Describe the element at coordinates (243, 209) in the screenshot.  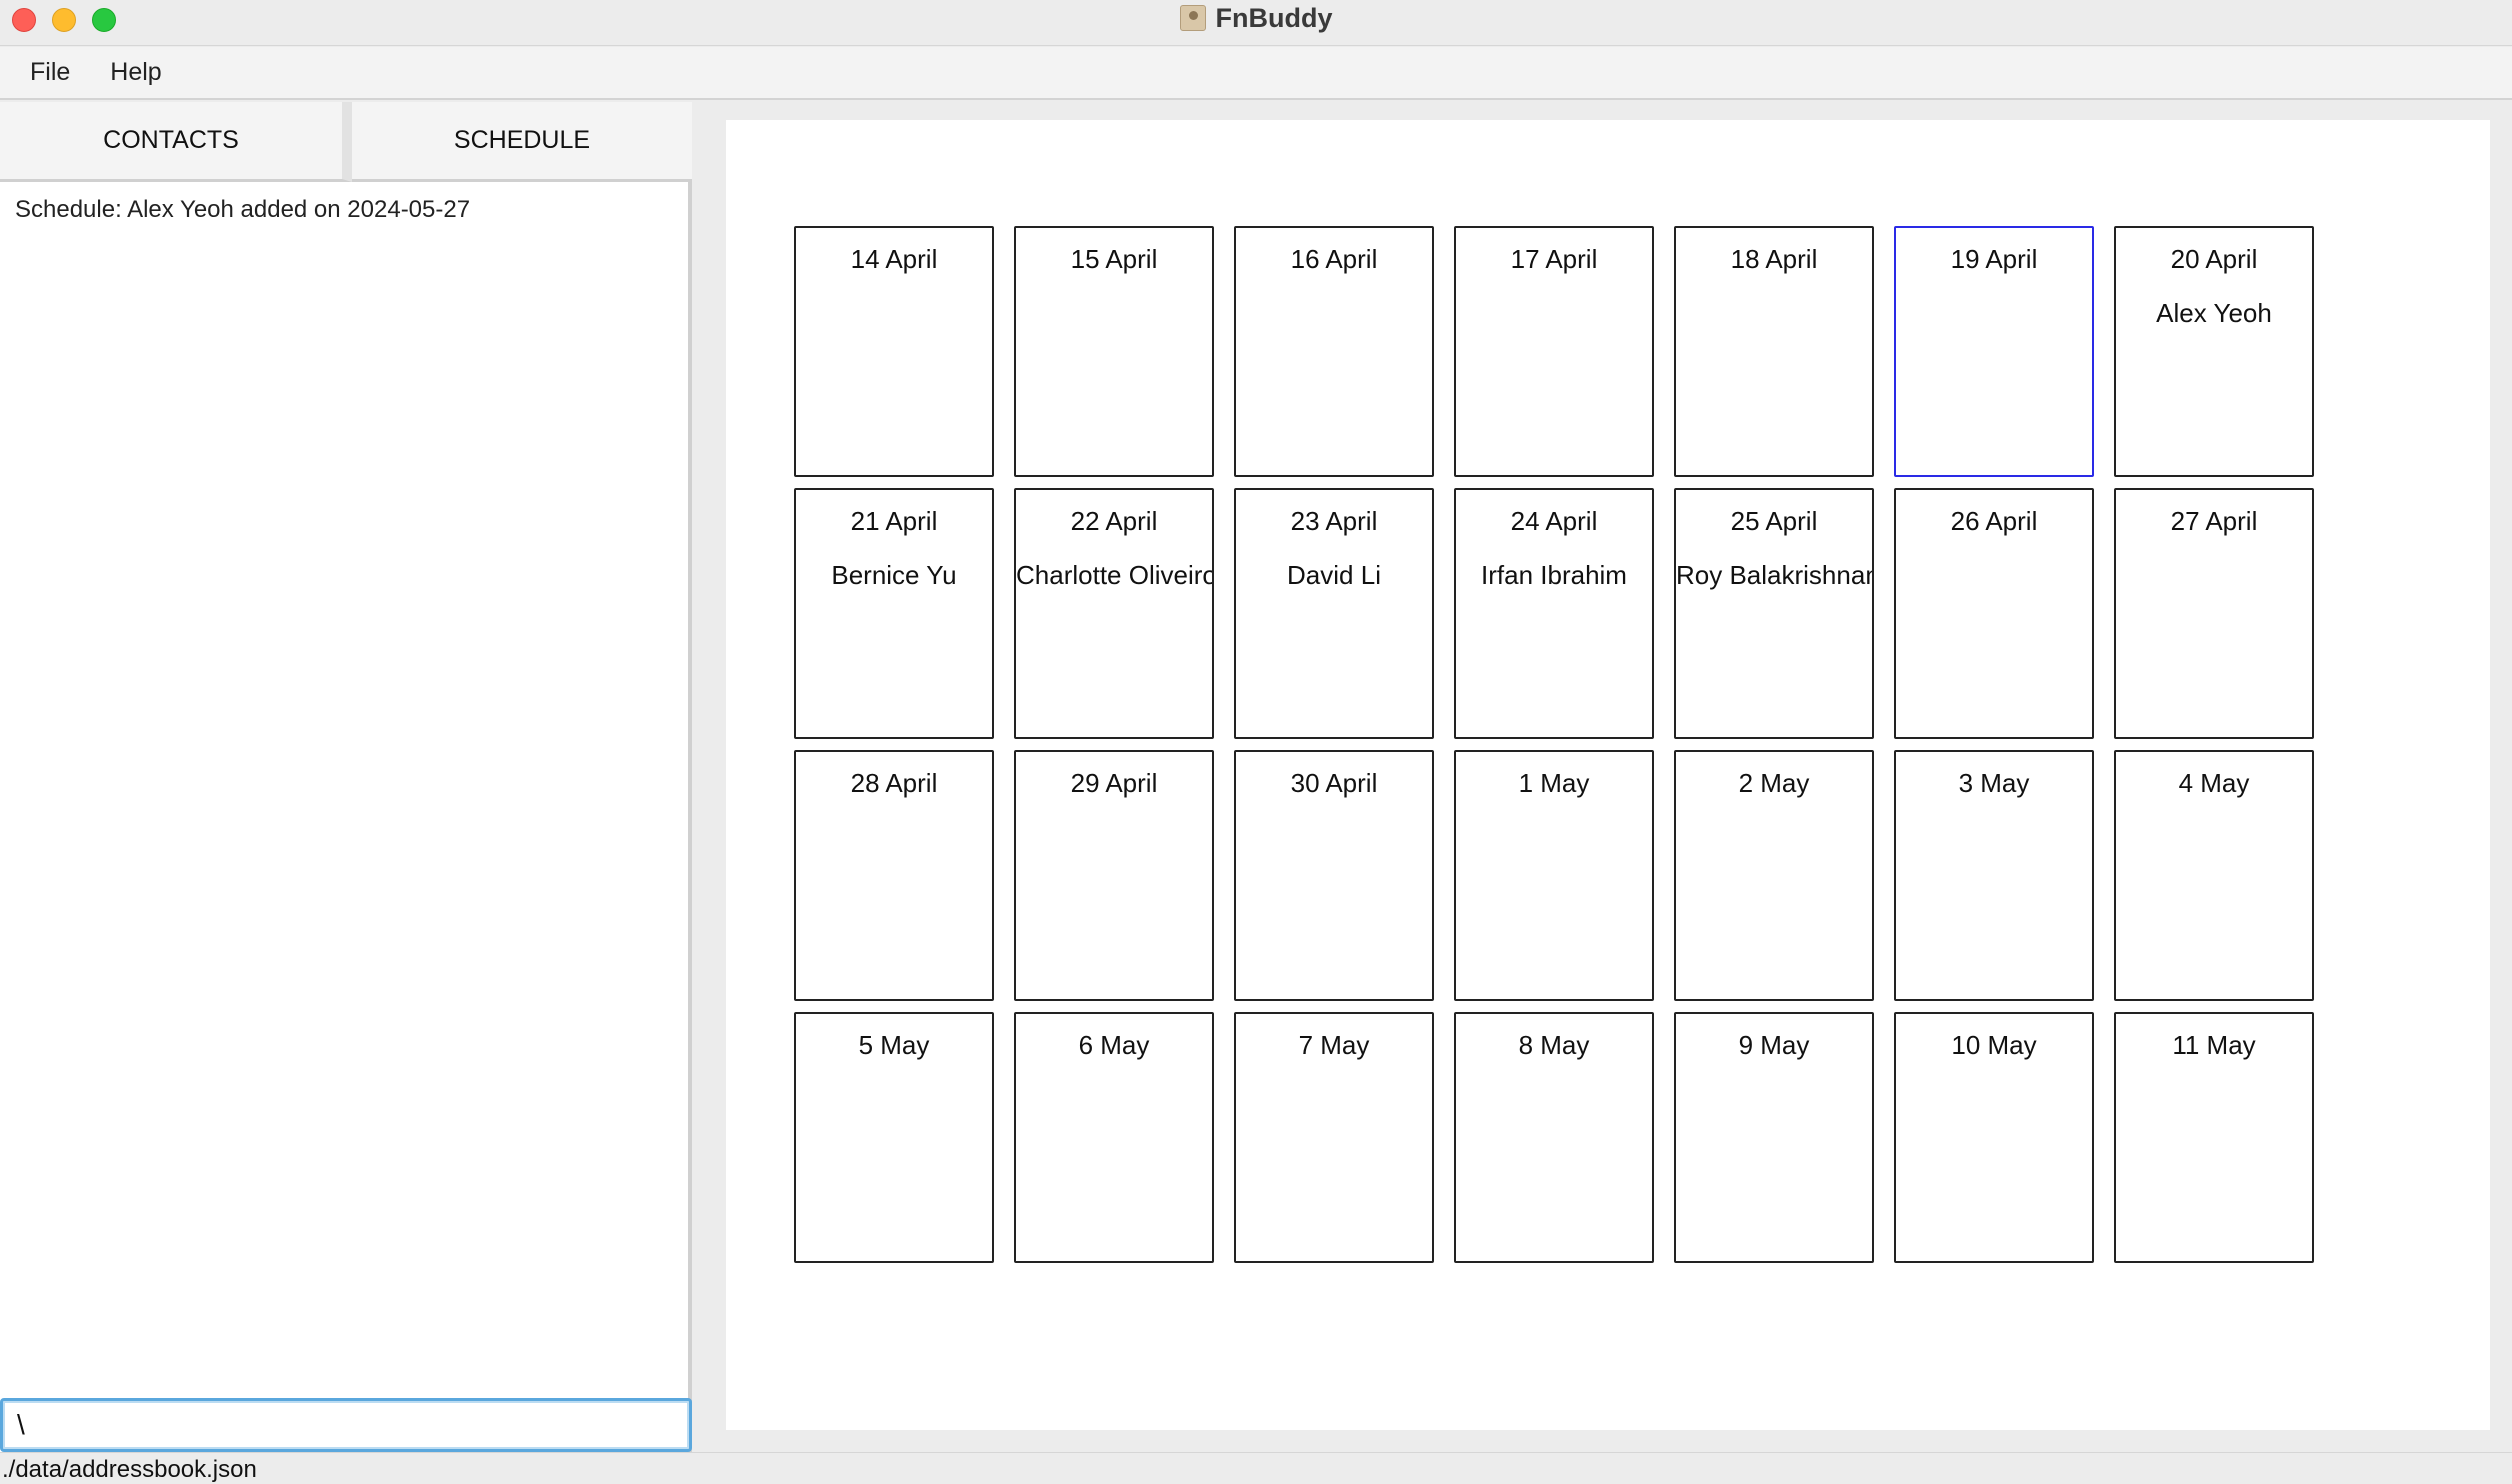
I see `result-message: Schedule: Alex Yeoh added on 2024-05-27` at that location.